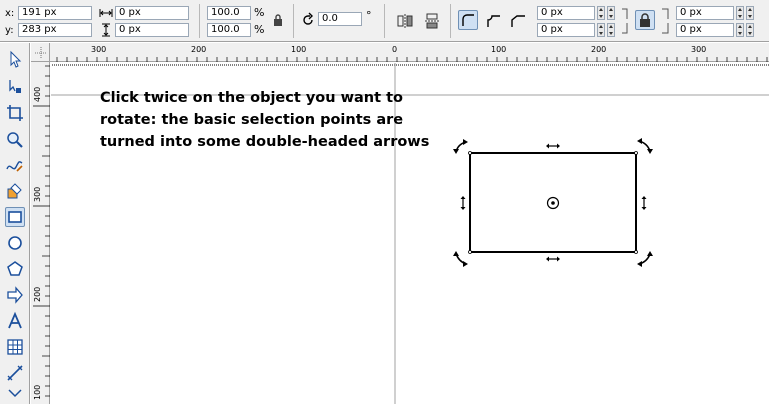 The height and width of the screenshot is (404, 769). Describe the element at coordinates (9, 30) in the screenshot. I see `y-label: y:` at that location.